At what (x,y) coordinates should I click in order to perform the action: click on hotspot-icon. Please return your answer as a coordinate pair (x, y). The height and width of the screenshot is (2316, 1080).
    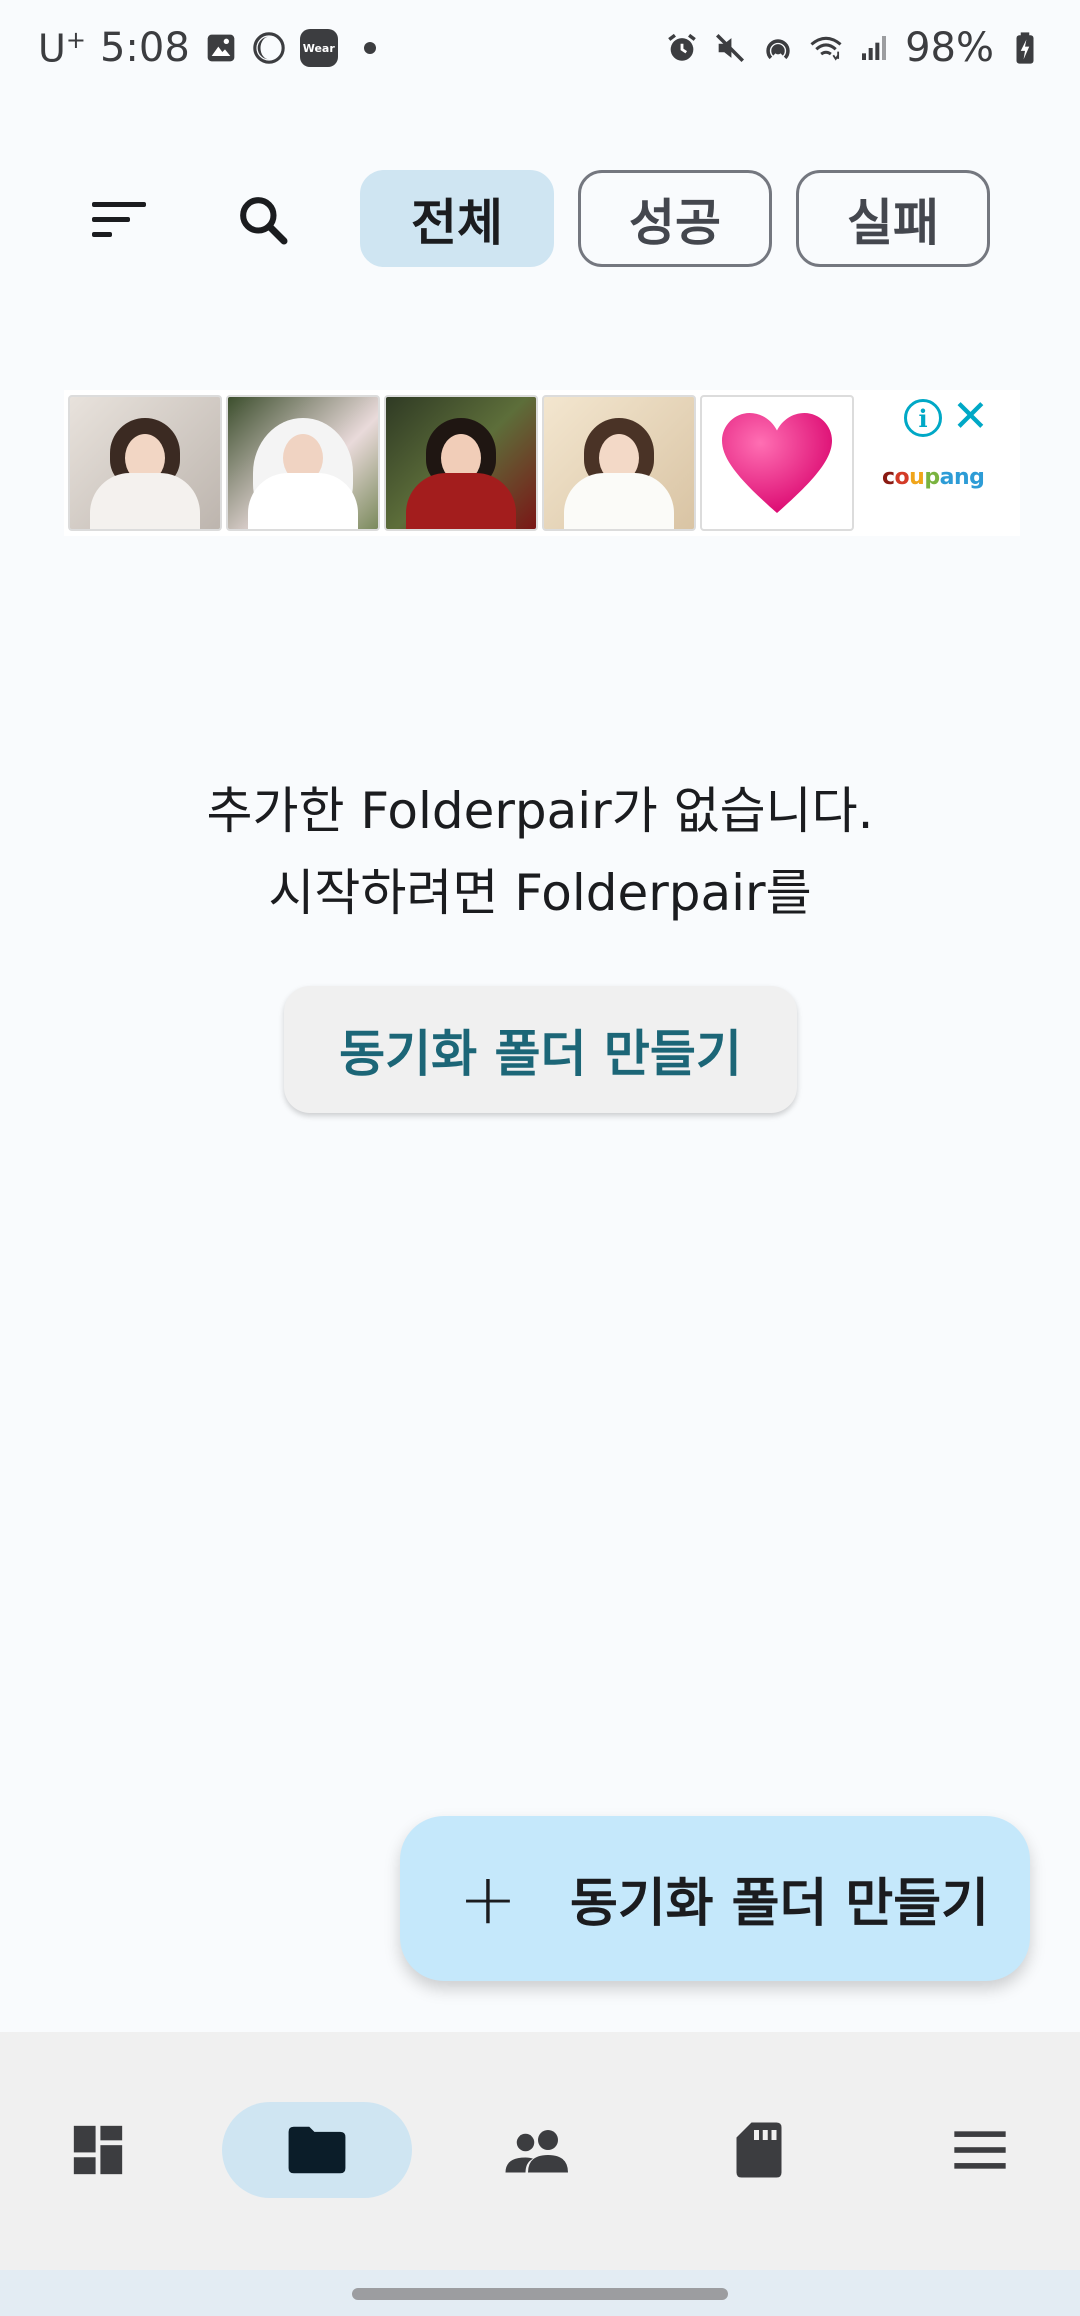
    Looking at the image, I should click on (778, 48).